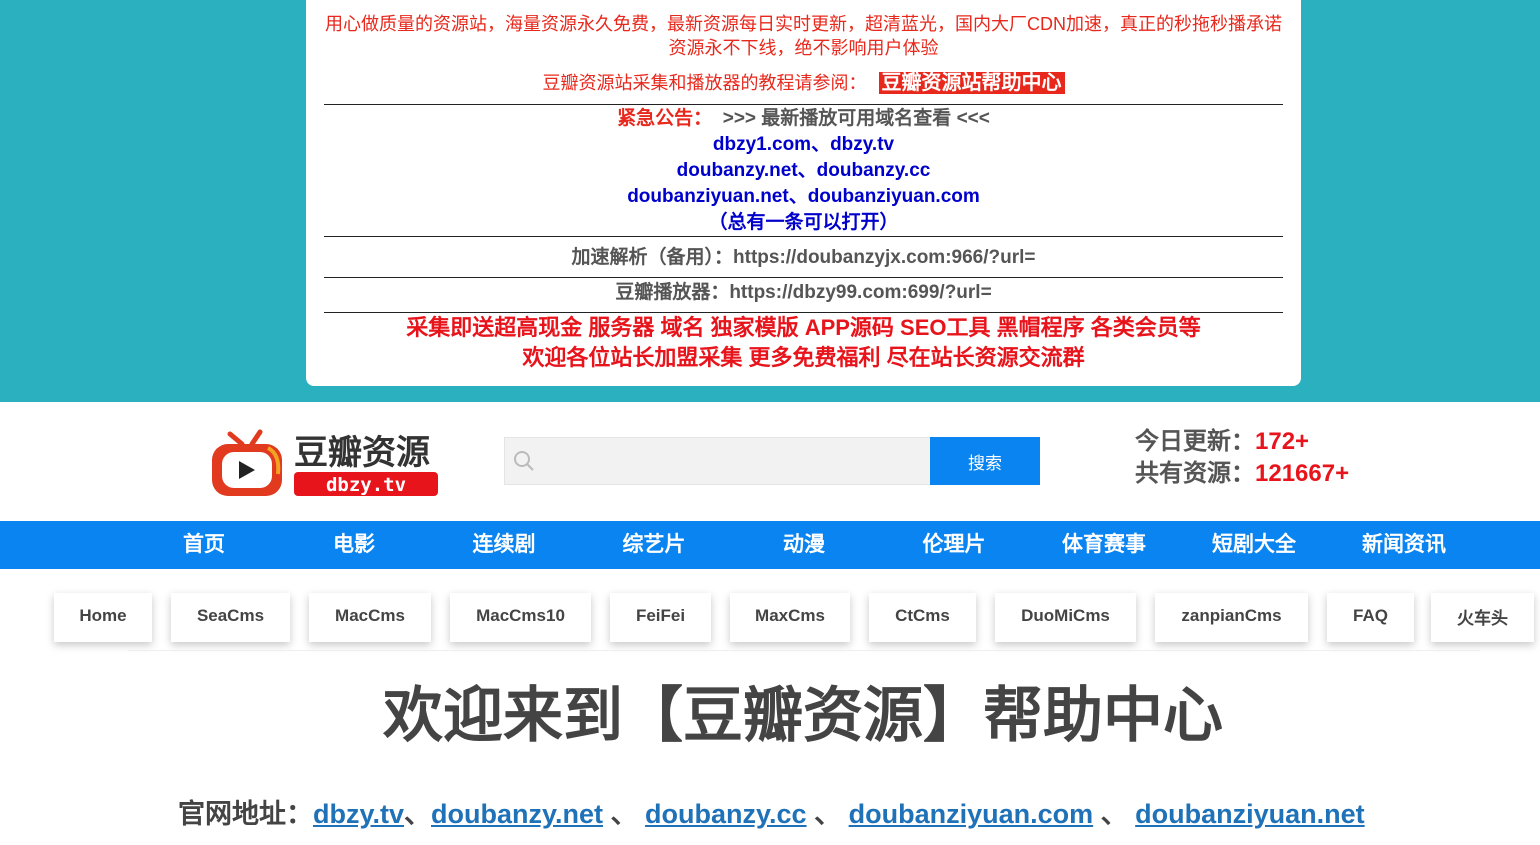 This screenshot has width=1540, height=845. I want to click on nav-variety: 综艺片, so click(654, 545).